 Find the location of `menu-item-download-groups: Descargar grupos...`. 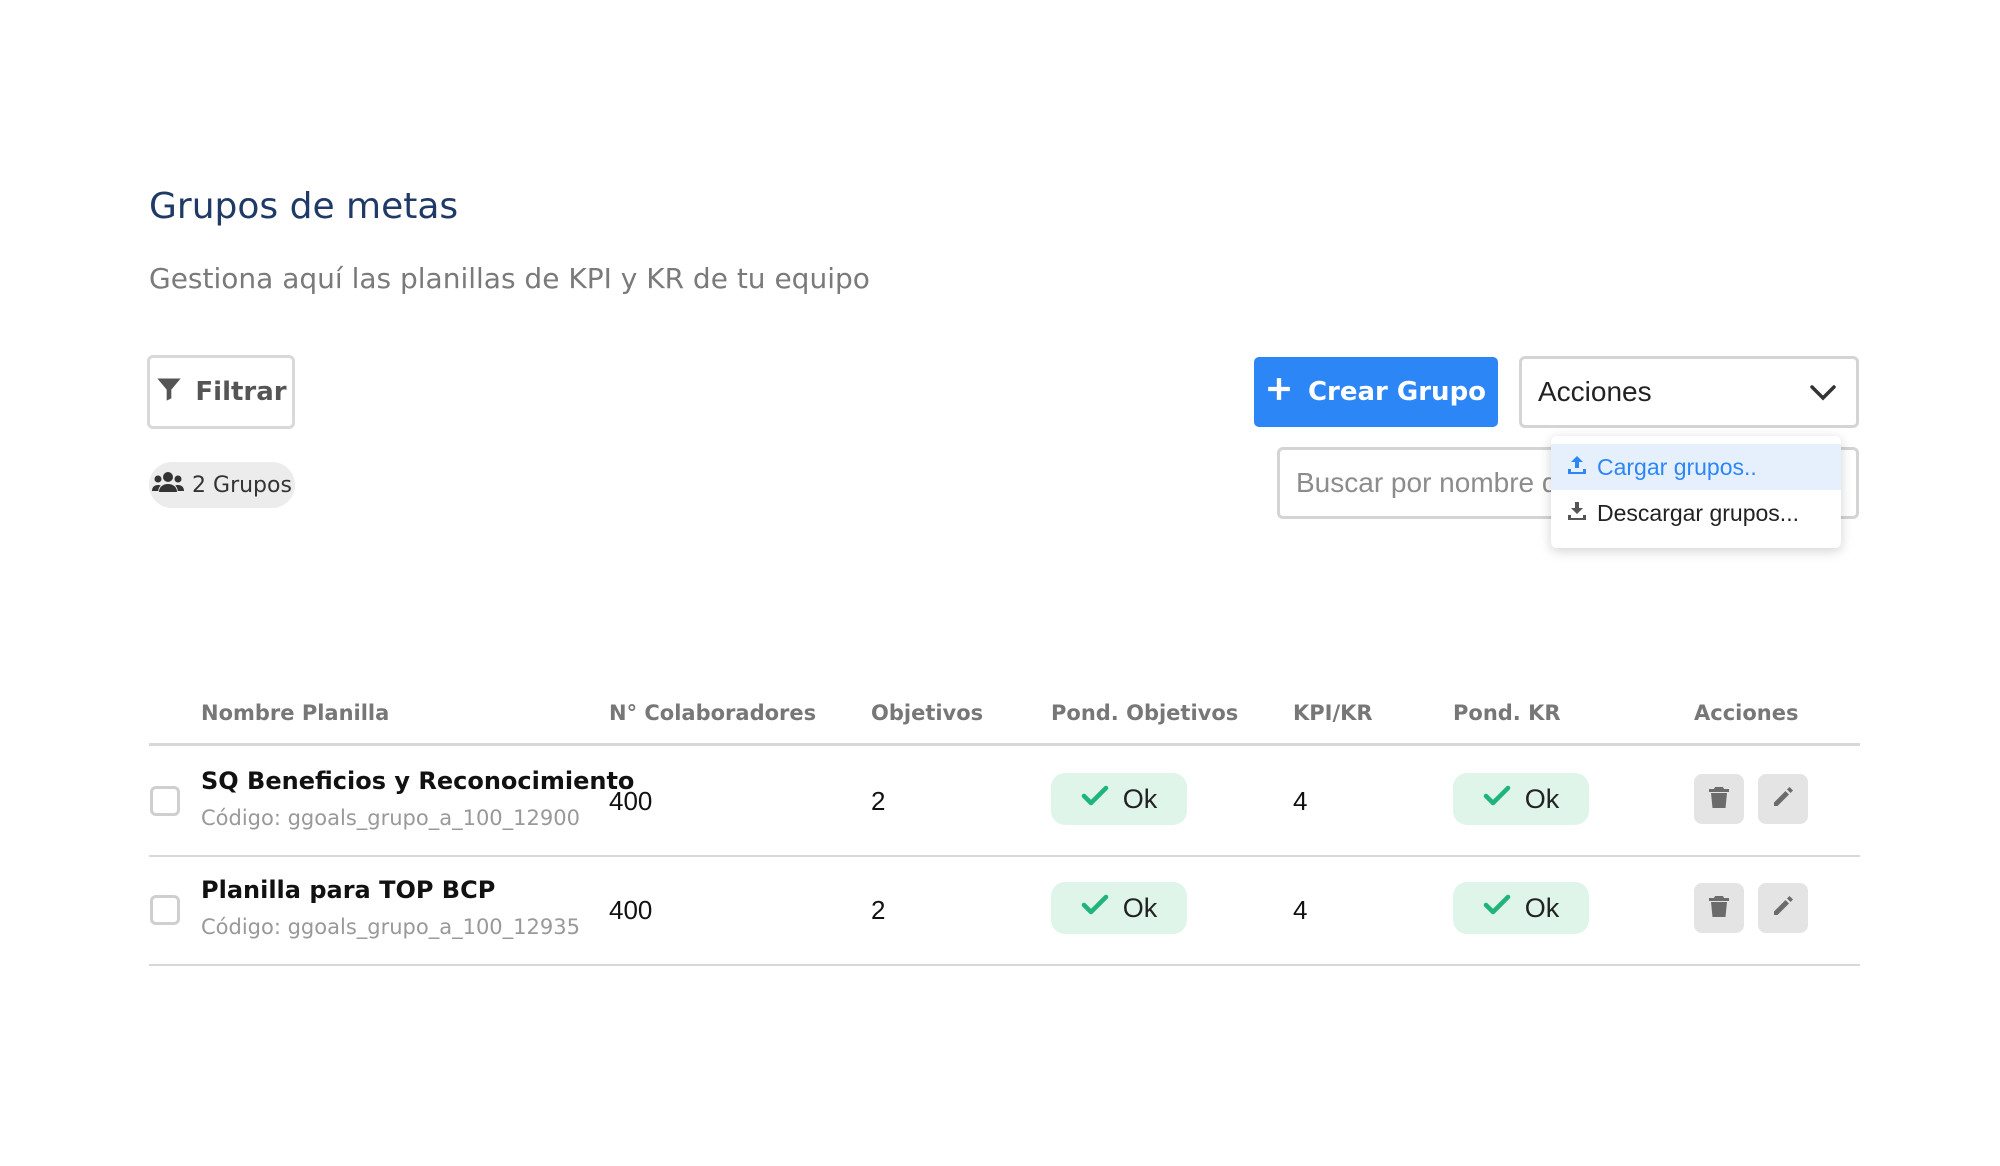

menu-item-download-groups: Descargar grupos... is located at coordinates (1696, 513).